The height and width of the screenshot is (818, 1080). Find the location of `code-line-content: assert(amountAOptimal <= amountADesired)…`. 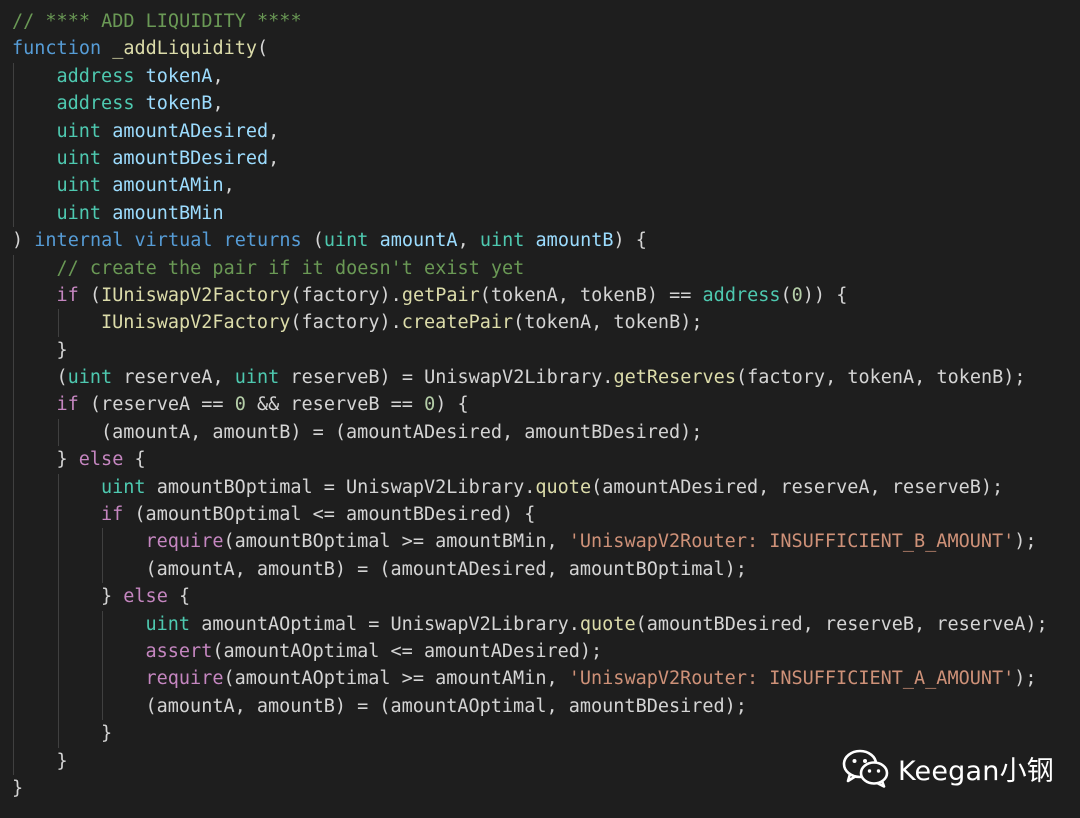

code-line-content: assert(amountAOptimal <= amountADesired)… is located at coordinates (307, 651).